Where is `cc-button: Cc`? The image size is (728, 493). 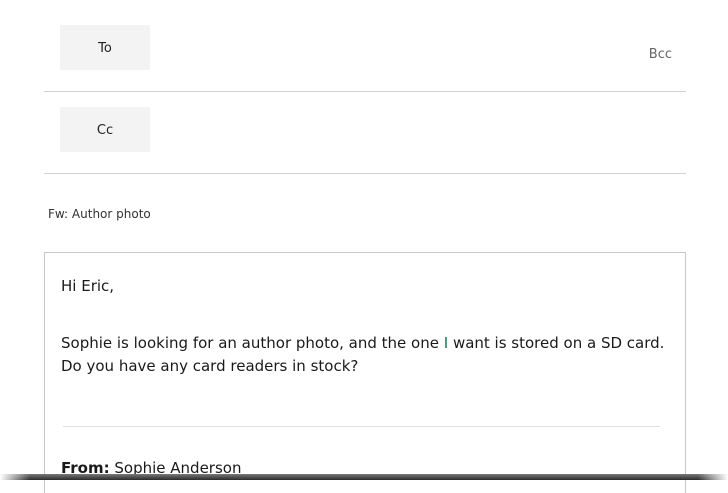
cc-button: Cc is located at coordinates (105, 129).